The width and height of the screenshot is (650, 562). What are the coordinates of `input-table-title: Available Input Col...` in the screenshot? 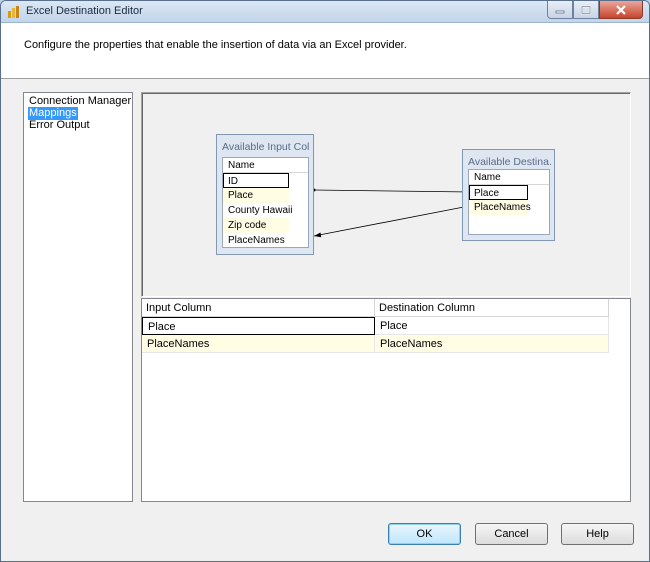 It's located at (266, 147).